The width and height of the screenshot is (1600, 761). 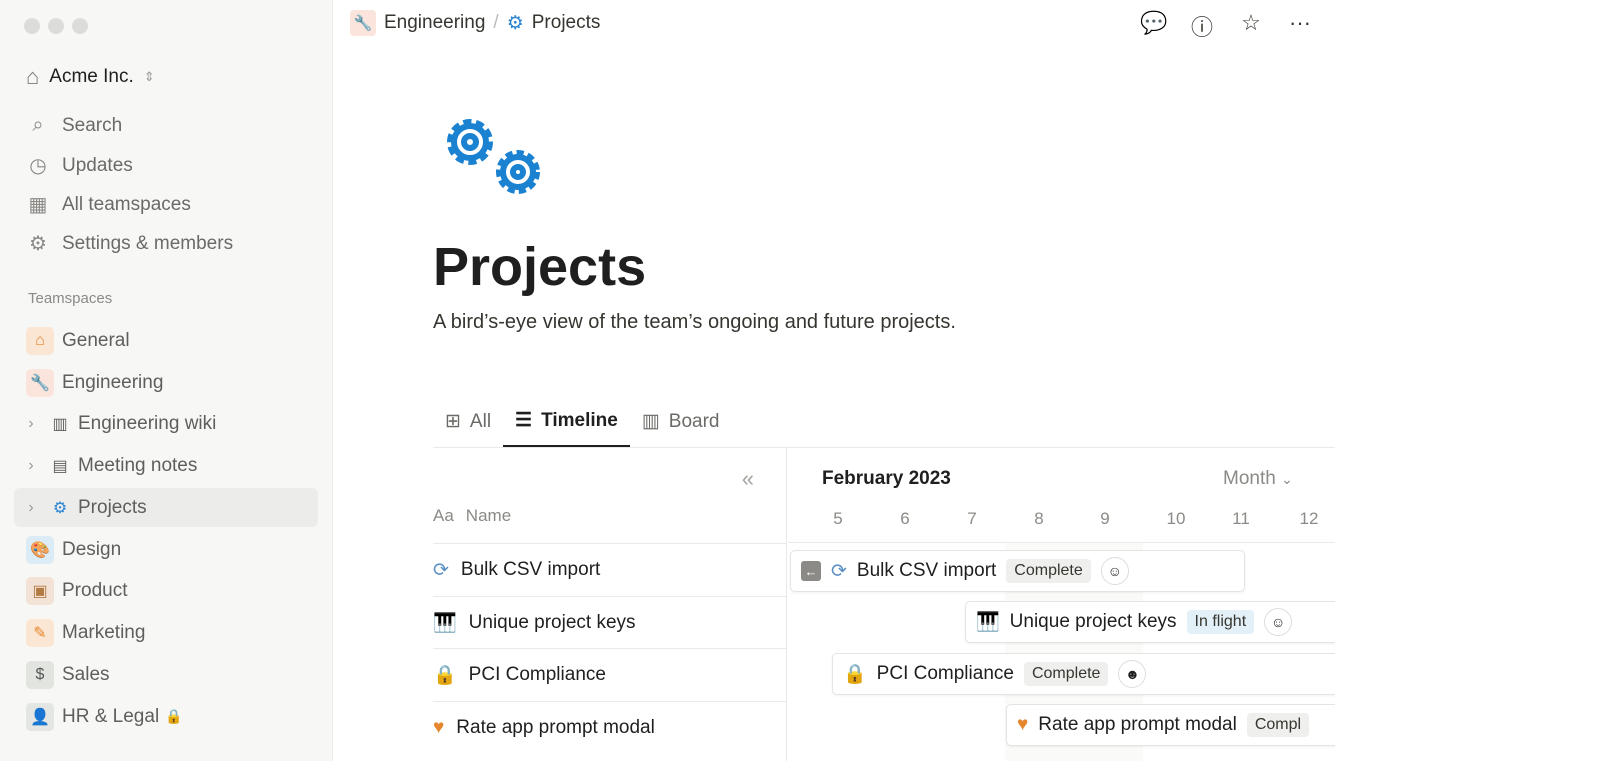 I want to click on comment-icon: 💬, so click(x=1153, y=26).